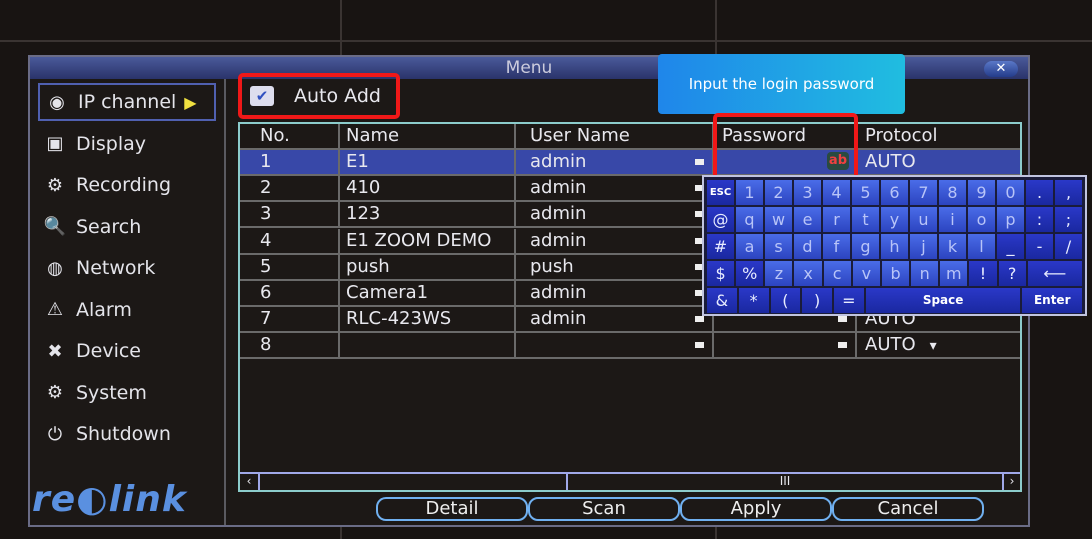 The width and height of the screenshot is (1092, 539). What do you see at coordinates (786, 482) in the screenshot?
I see `scroll-thumb: III` at bounding box center [786, 482].